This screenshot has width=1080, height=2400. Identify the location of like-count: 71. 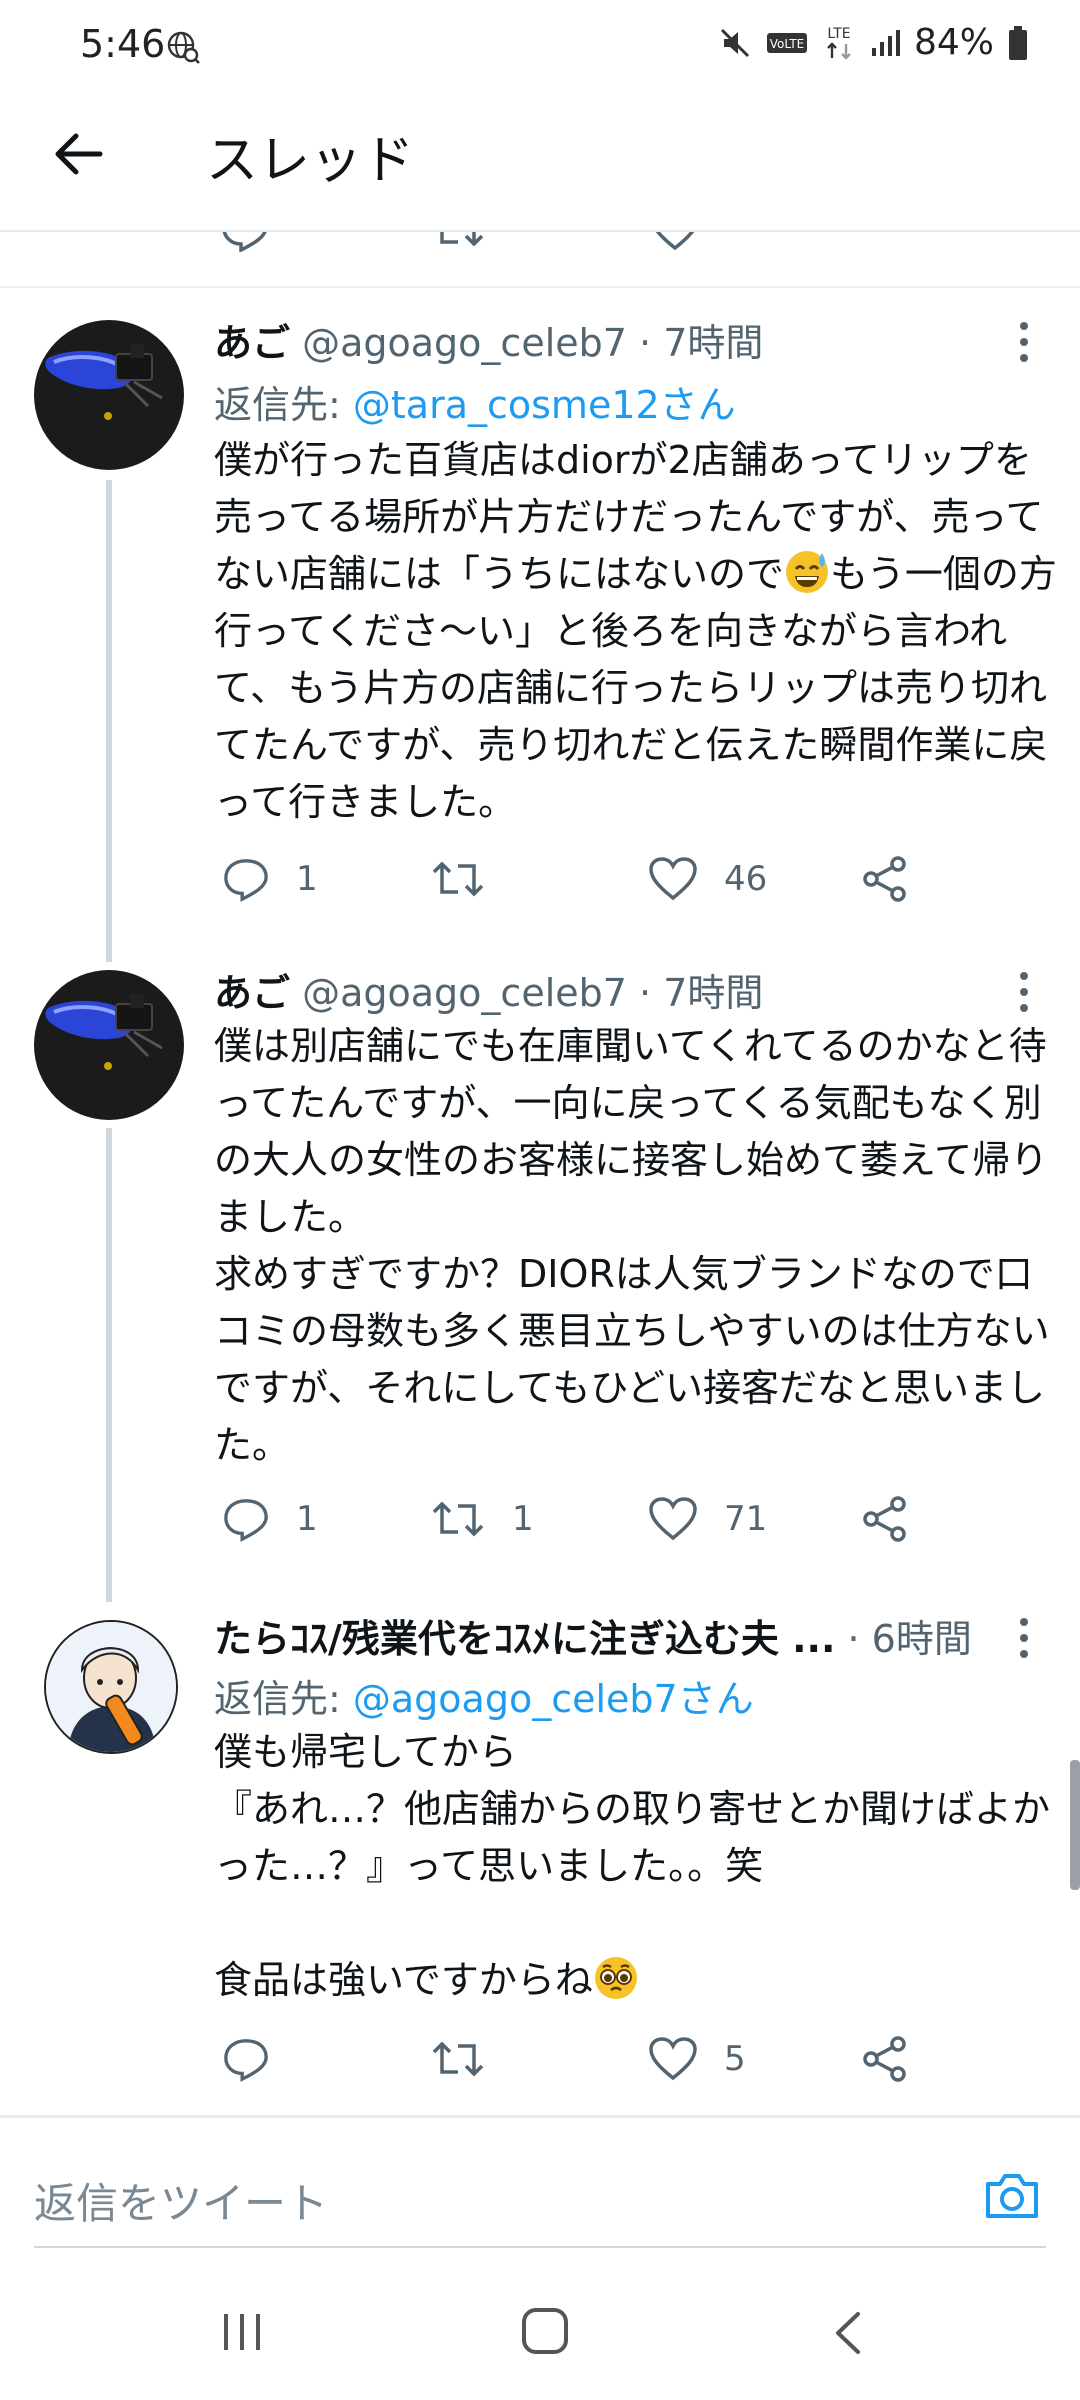
(746, 1519).